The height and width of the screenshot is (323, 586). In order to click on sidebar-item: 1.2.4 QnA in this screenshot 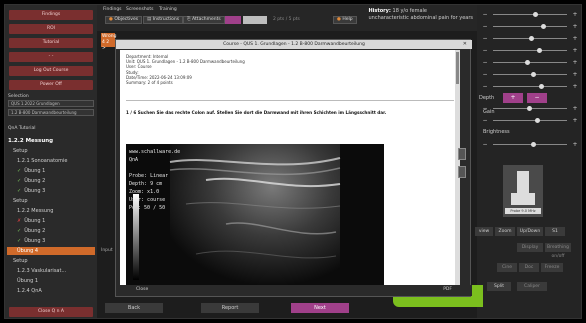, I will do `click(51, 291)`.